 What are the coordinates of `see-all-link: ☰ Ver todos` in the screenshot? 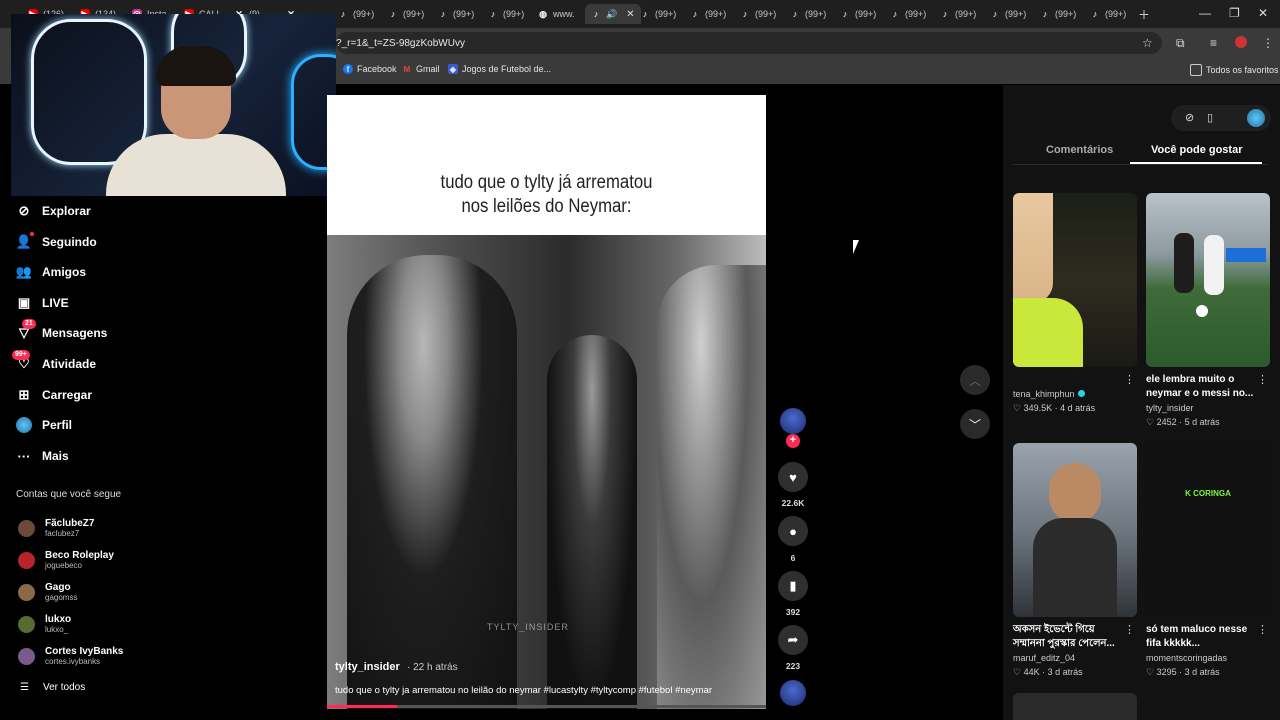 It's located at (52, 687).